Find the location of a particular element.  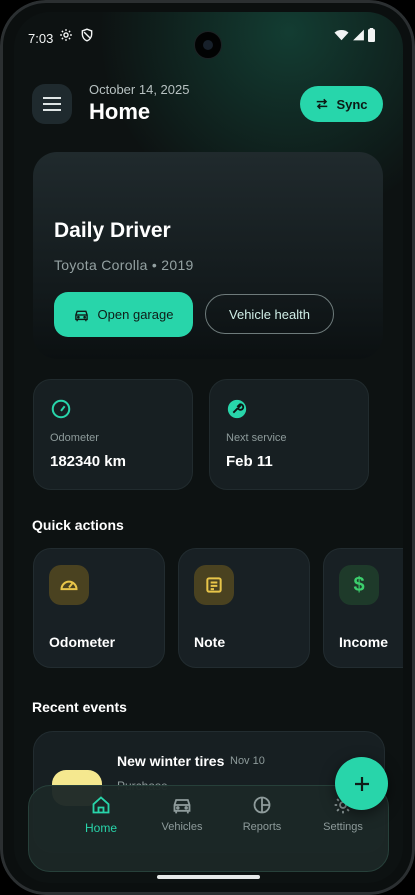

next-service-label: Next service is located at coordinates (256, 438).